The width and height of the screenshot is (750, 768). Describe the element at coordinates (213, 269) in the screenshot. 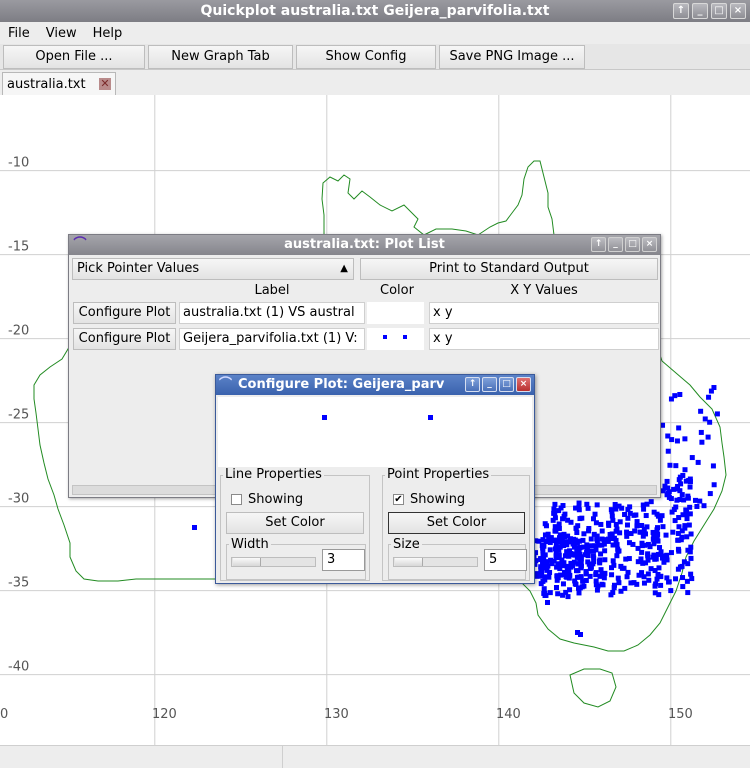

I see `pick-pointer-combo: Pick Pointer Values ▲` at that location.